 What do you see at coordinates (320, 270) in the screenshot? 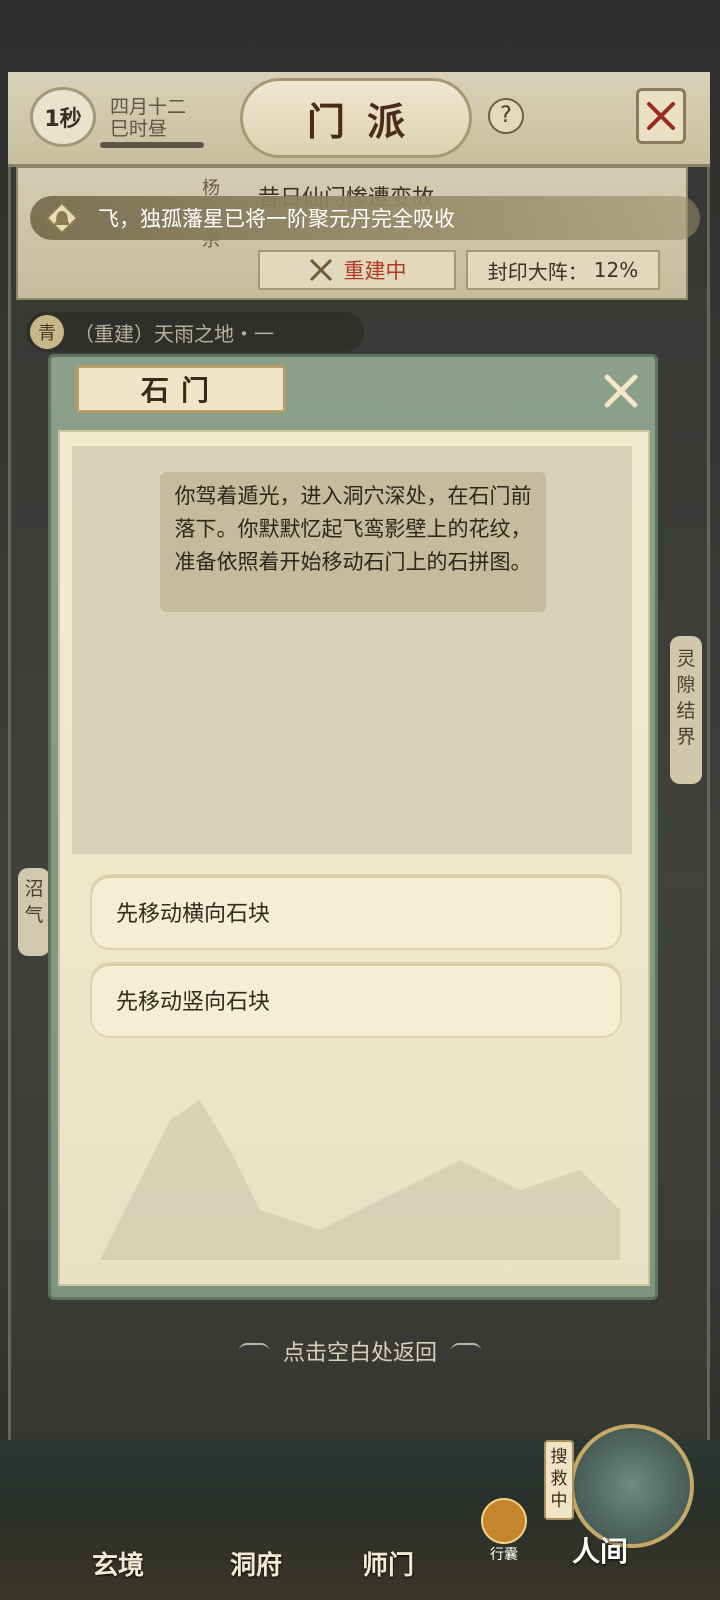
I see `crossed-swords-icon` at bounding box center [320, 270].